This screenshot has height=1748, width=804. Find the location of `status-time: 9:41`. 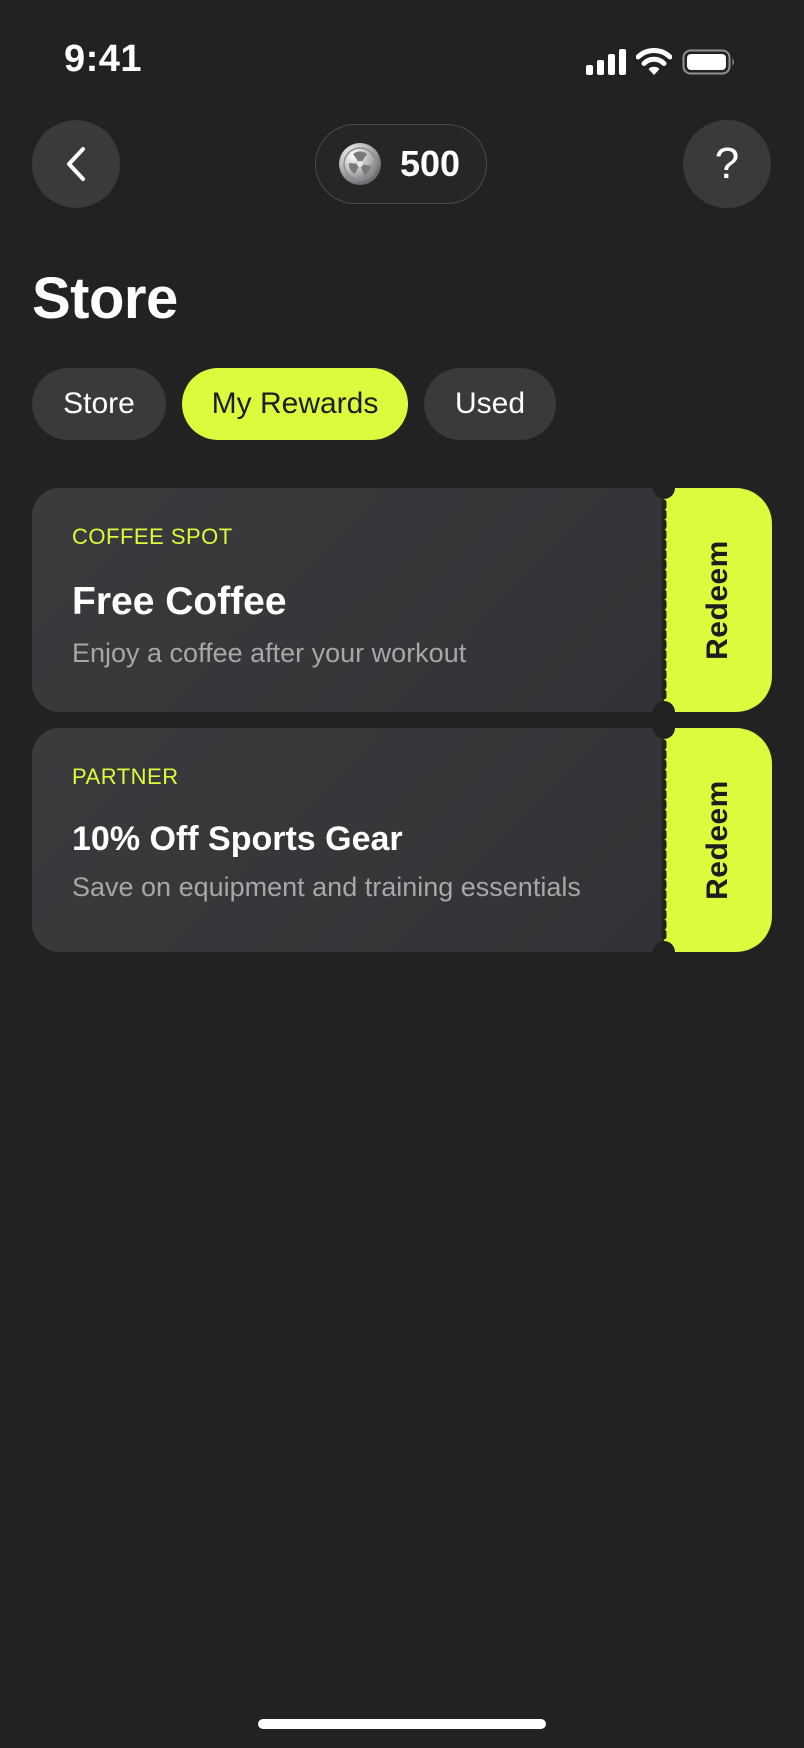

status-time: 9:41 is located at coordinates (103, 59).